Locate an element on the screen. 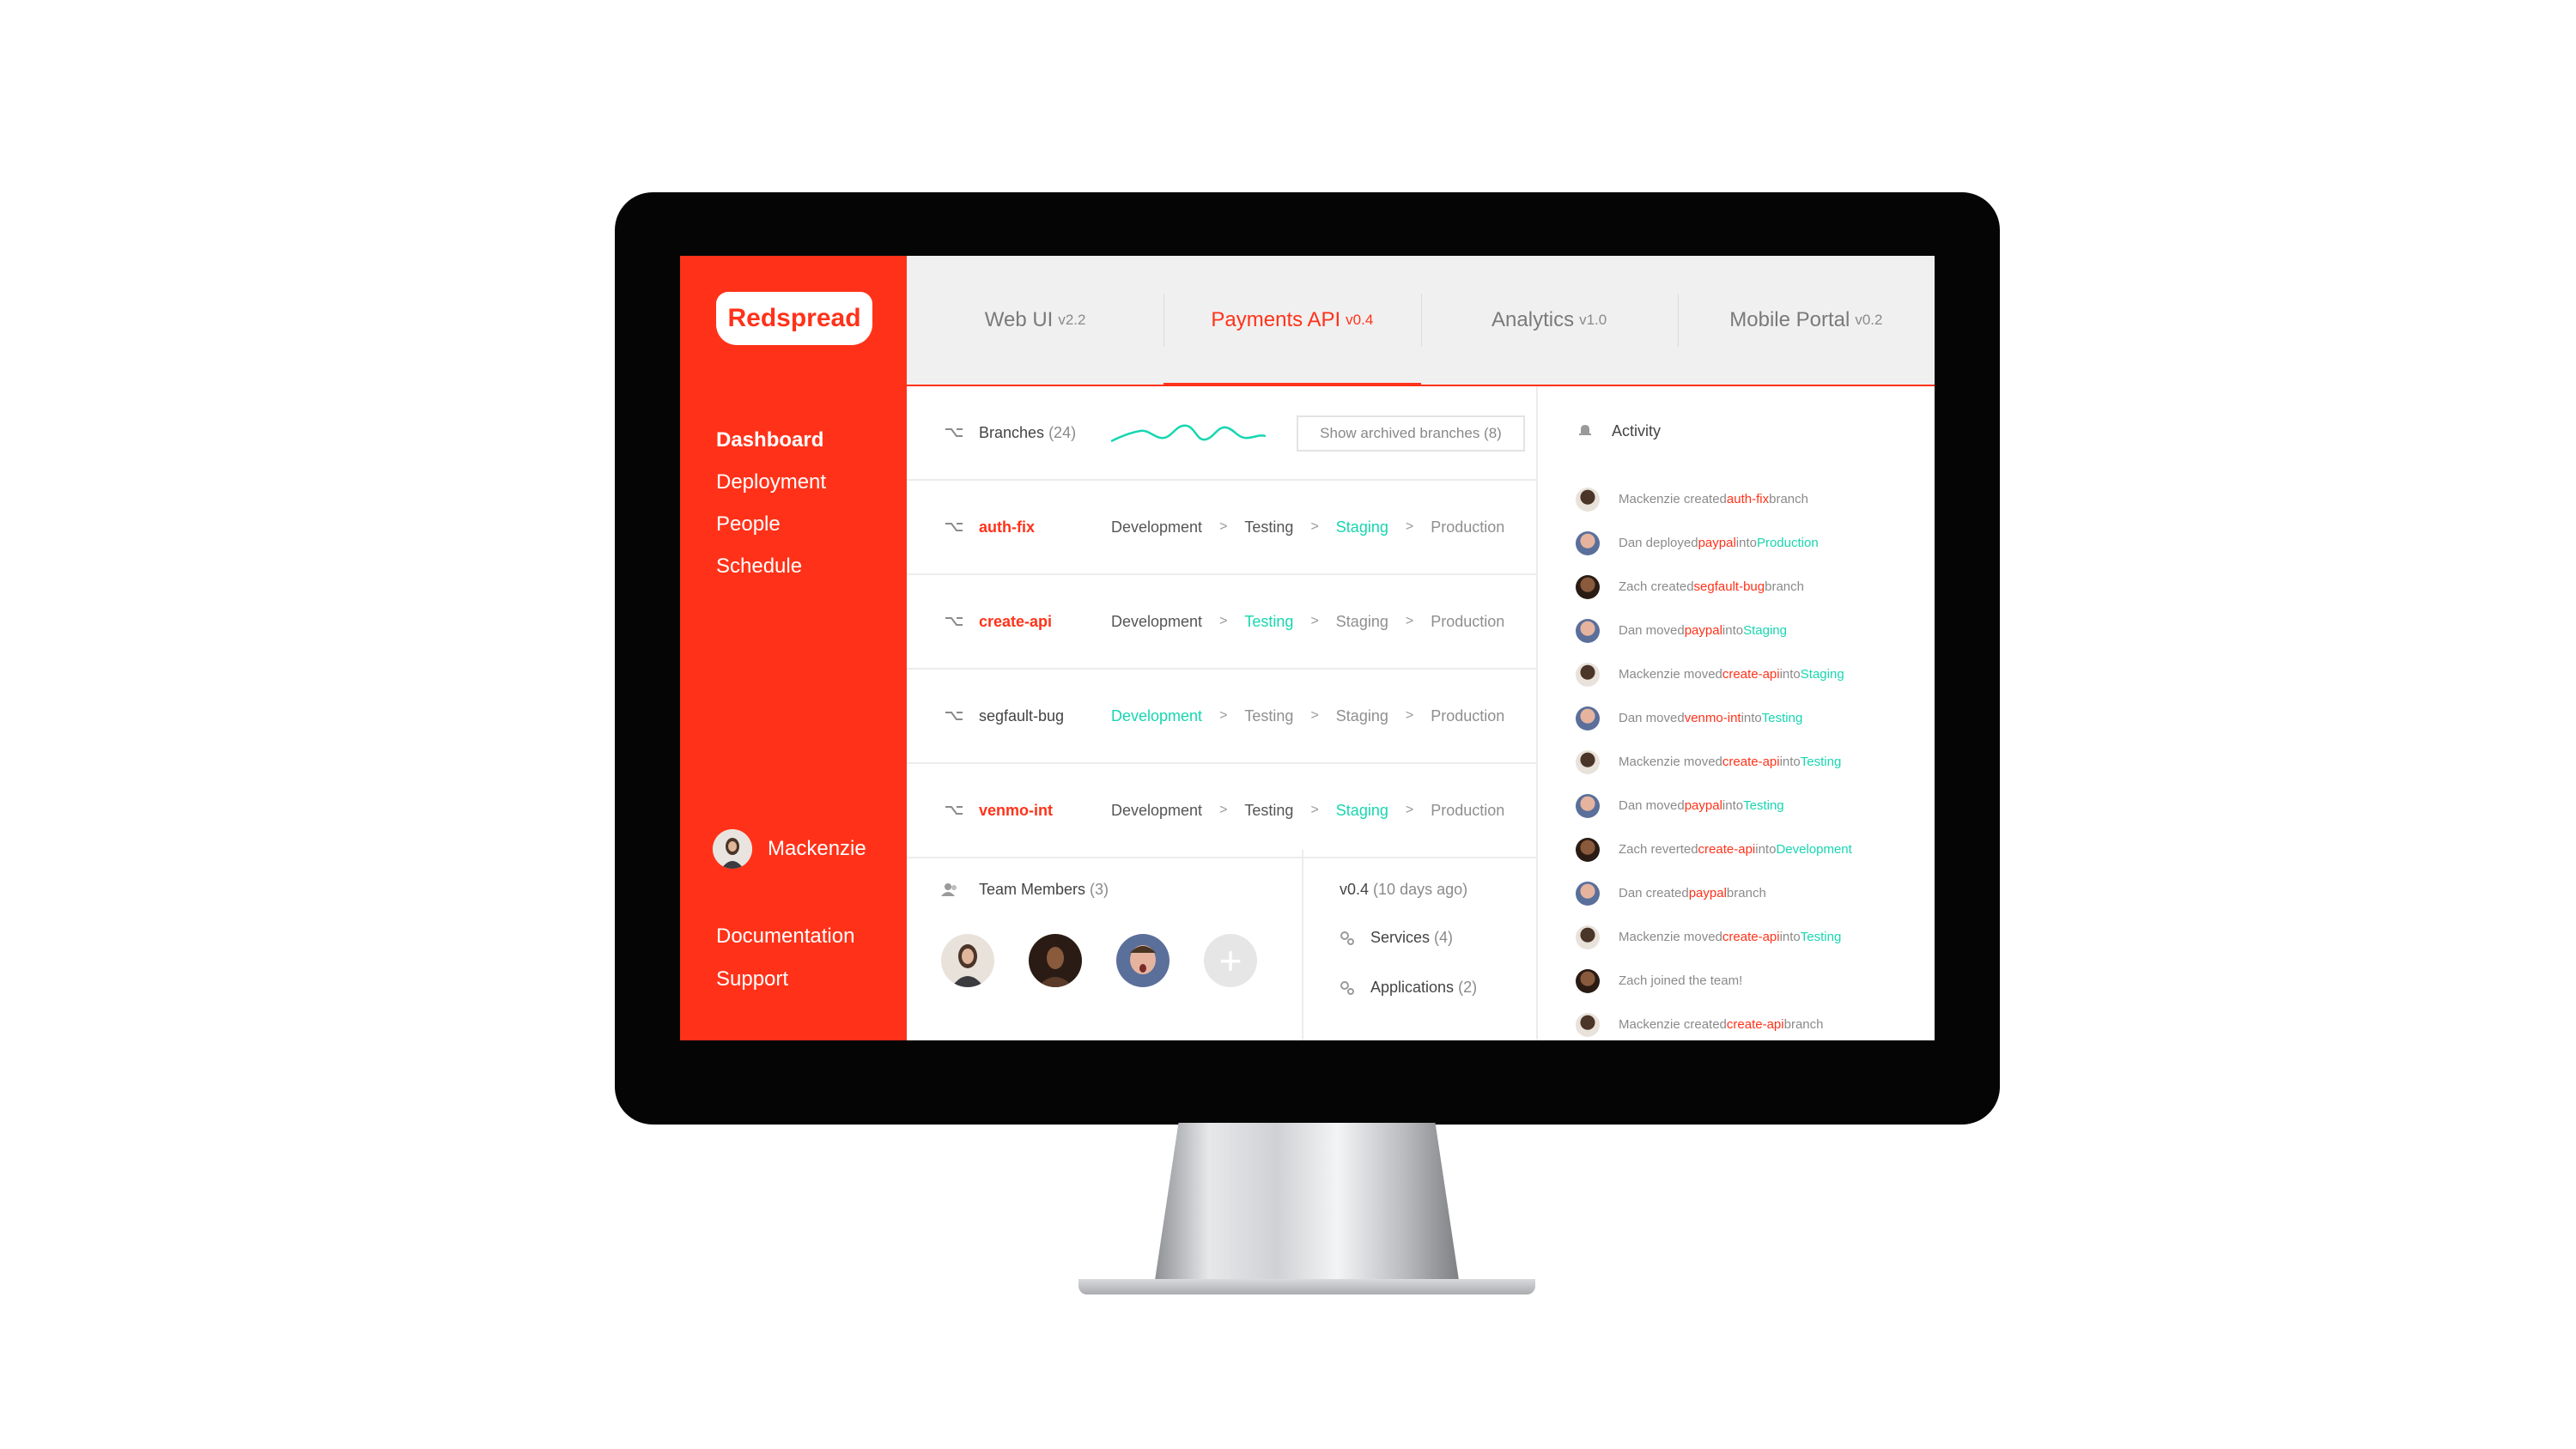 Image resolution: width=2576 pixels, height=1449 pixels. user-name: Mackenzie is located at coordinates (817, 848).